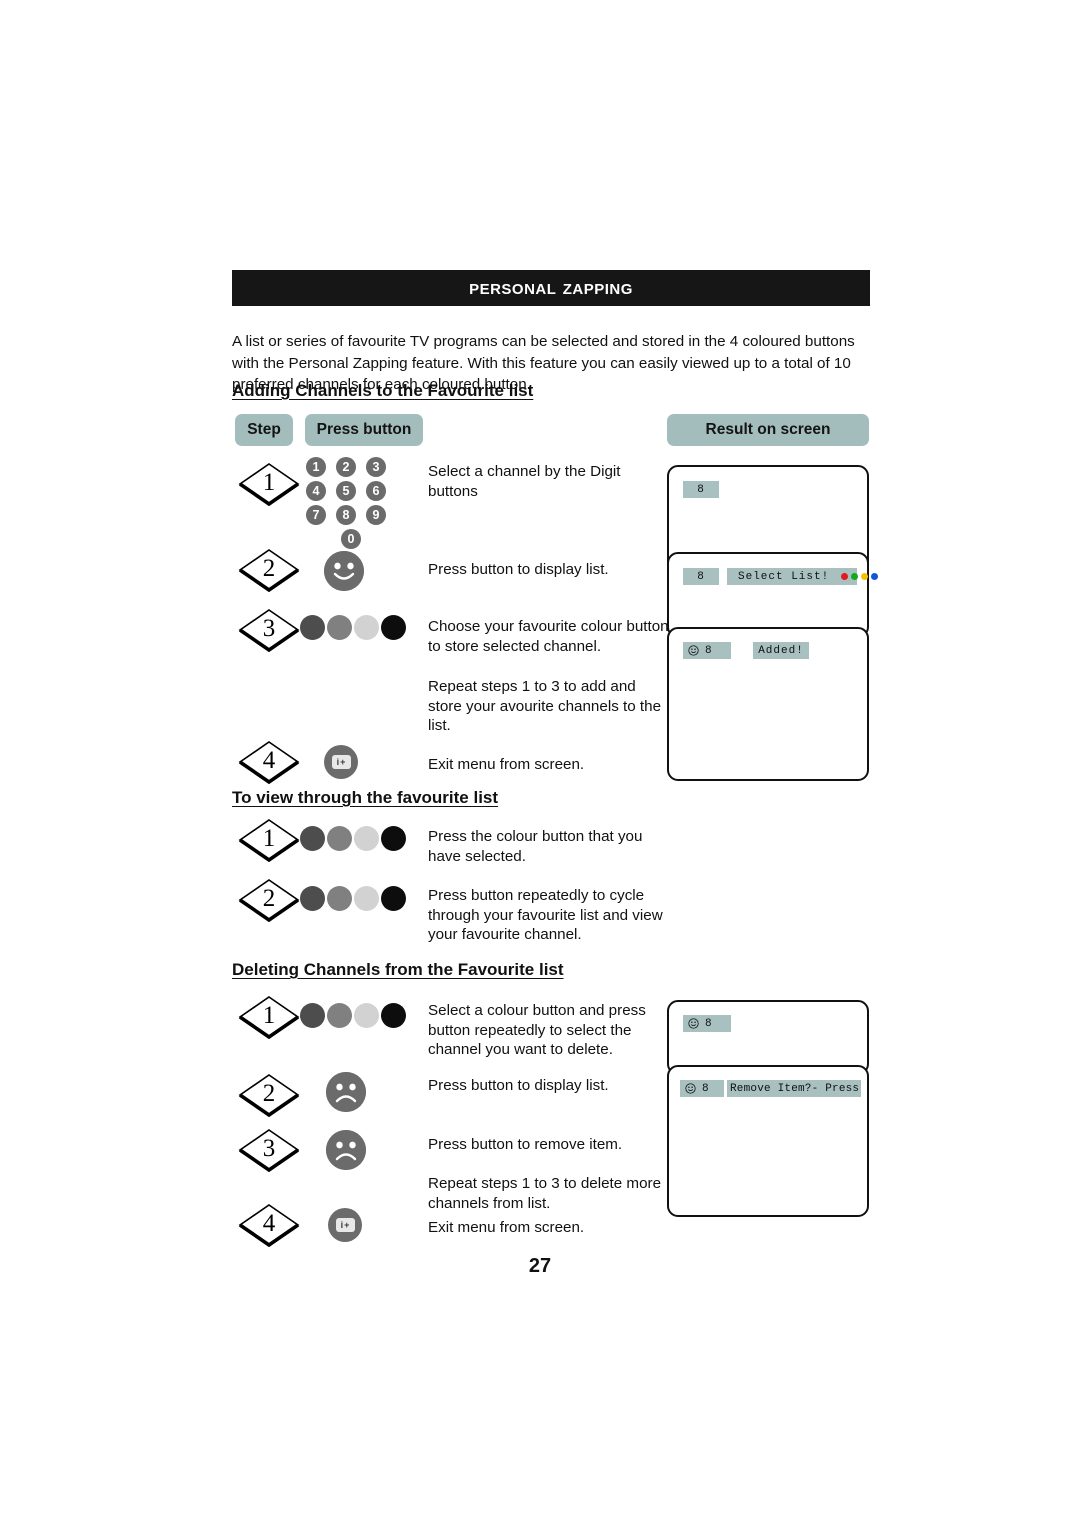 The height and width of the screenshot is (1528, 1080). What do you see at coordinates (524, 481) in the screenshot?
I see `step-instruction-add-1: Select a channel by the Digit buttons` at bounding box center [524, 481].